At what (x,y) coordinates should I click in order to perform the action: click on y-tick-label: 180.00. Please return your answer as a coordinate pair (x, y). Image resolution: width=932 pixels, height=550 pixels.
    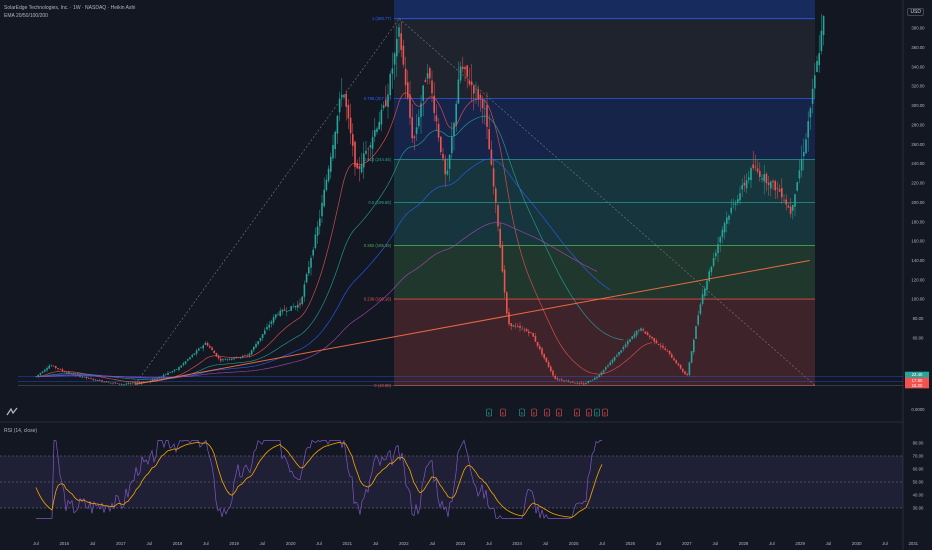
    Looking at the image, I should click on (918, 221).